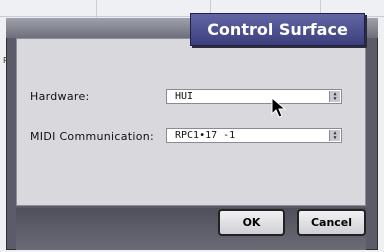 The image size is (384, 252). What do you see at coordinates (331, 222) in the screenshot?
I see `cancel-button: Cancel` at bounding box center [331, 222].